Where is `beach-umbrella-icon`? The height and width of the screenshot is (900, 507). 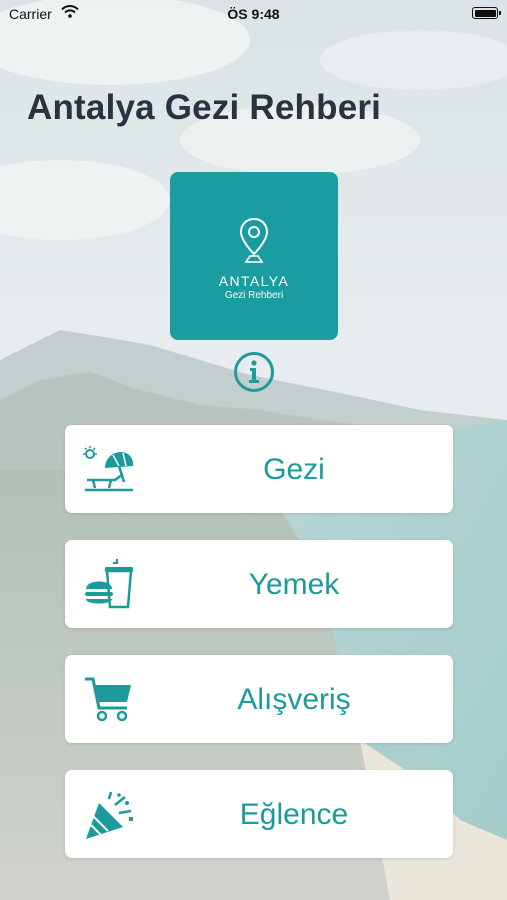 beach-umbrella-icon is located at coordinates (108, 469).